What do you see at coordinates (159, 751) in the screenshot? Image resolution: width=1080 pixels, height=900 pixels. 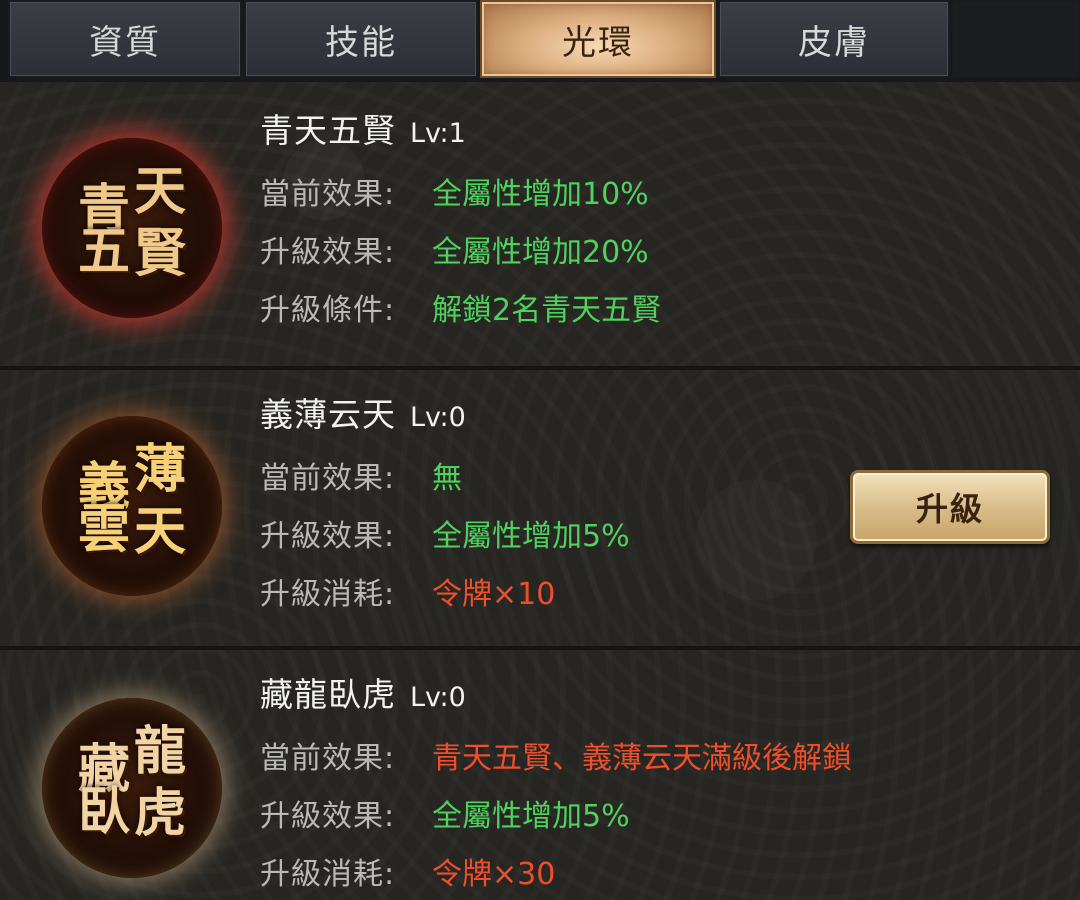 I see `emblem-char: 龍` at bounding box center [159, 751].